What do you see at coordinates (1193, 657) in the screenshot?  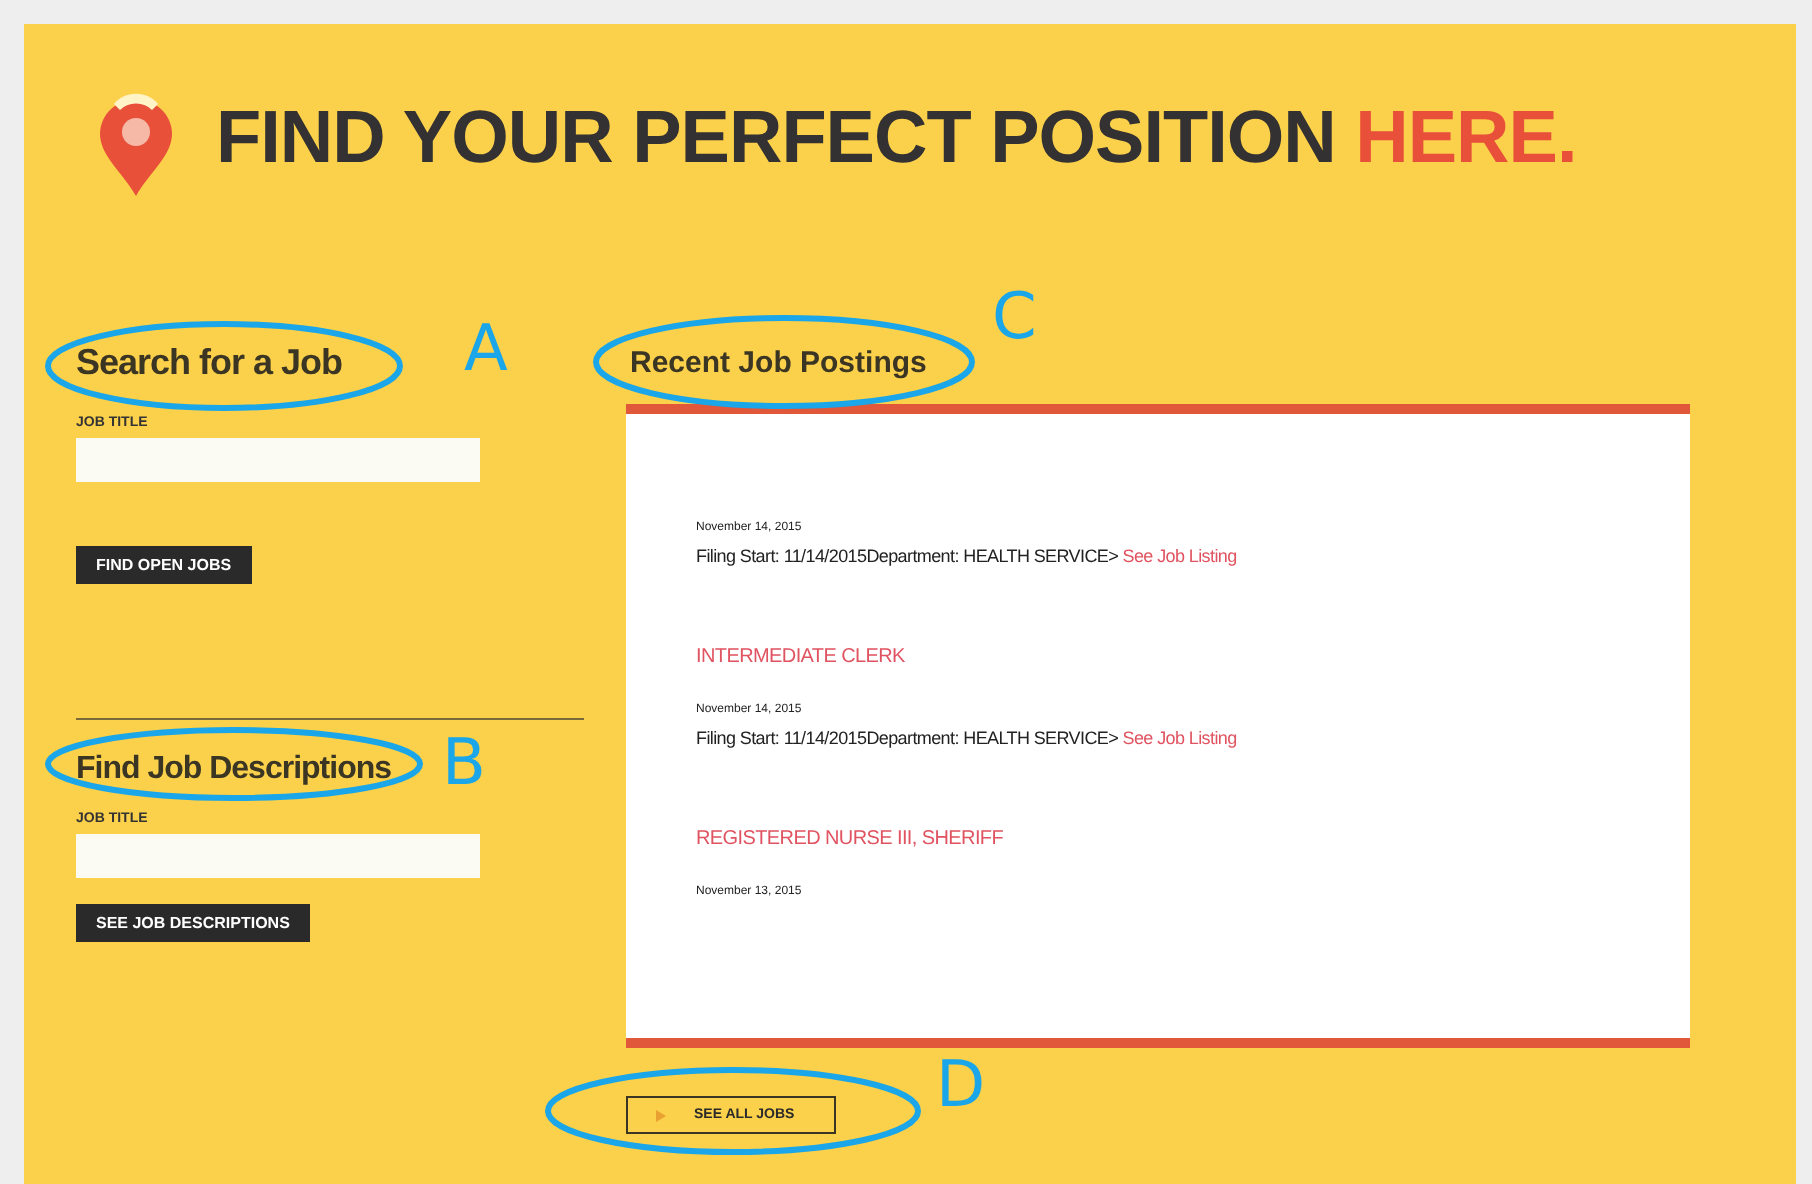 I see `job-title-link: INTERMEDIATE CLERK` at bounding box center [1193, 657].